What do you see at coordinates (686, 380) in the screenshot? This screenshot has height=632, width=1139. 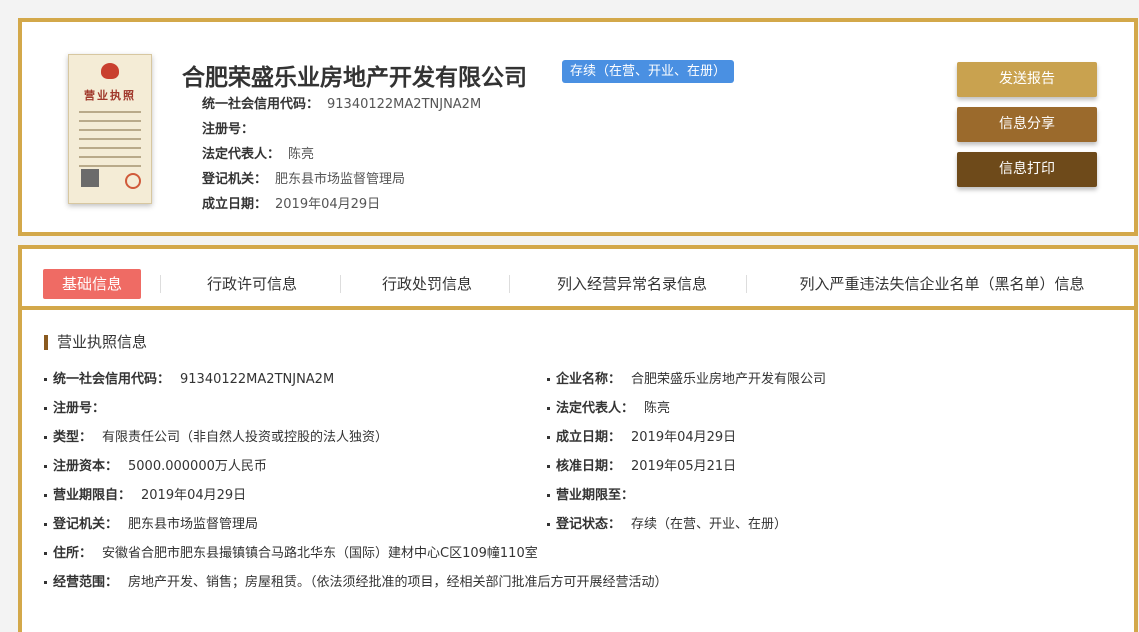 I see `field-company-name: 企业名称： 合肥荣盛乐业房地产开发有限公司` at bounding box center [686, 380].